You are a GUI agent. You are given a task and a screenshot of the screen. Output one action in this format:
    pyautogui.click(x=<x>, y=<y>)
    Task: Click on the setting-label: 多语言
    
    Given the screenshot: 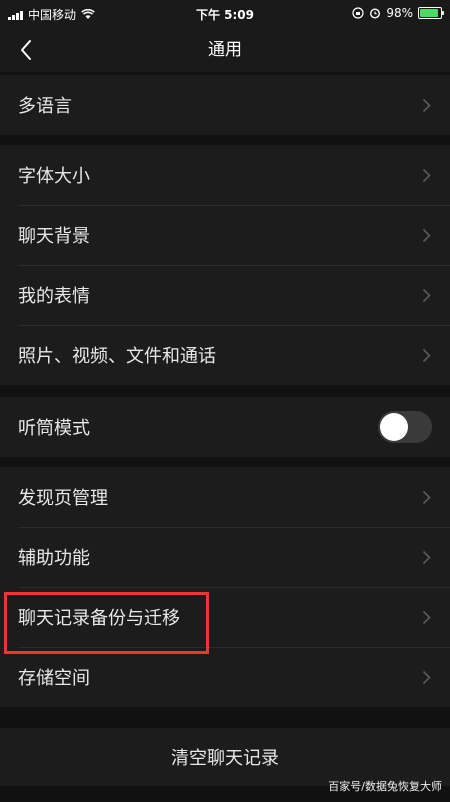 What is the action you would take?
    pyautogui.click(x=45, y=106)
    